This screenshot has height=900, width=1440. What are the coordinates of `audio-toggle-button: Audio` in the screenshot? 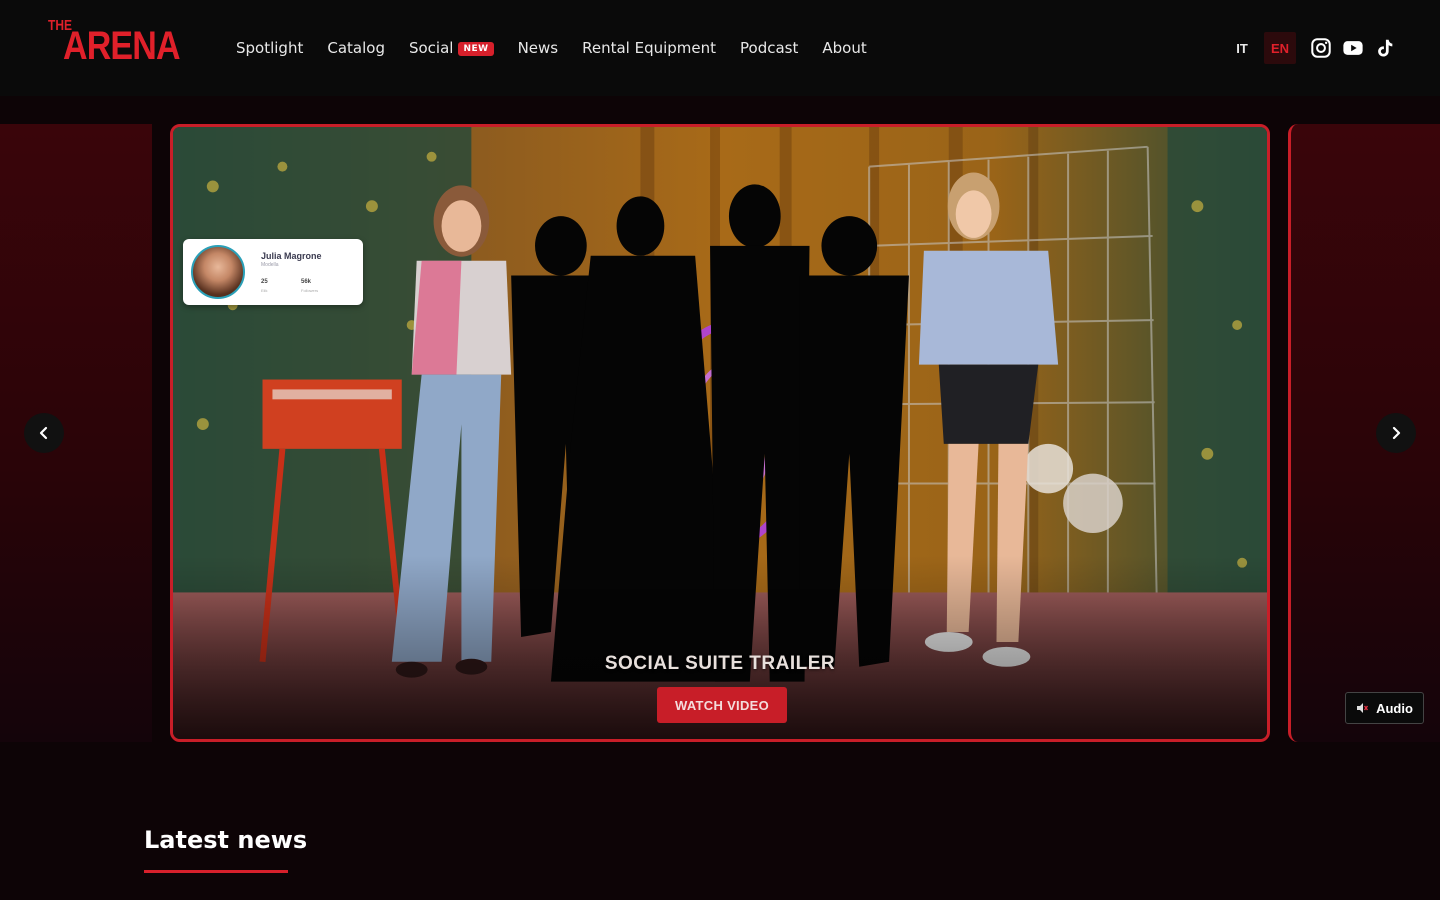 It's located at (1384, 708).